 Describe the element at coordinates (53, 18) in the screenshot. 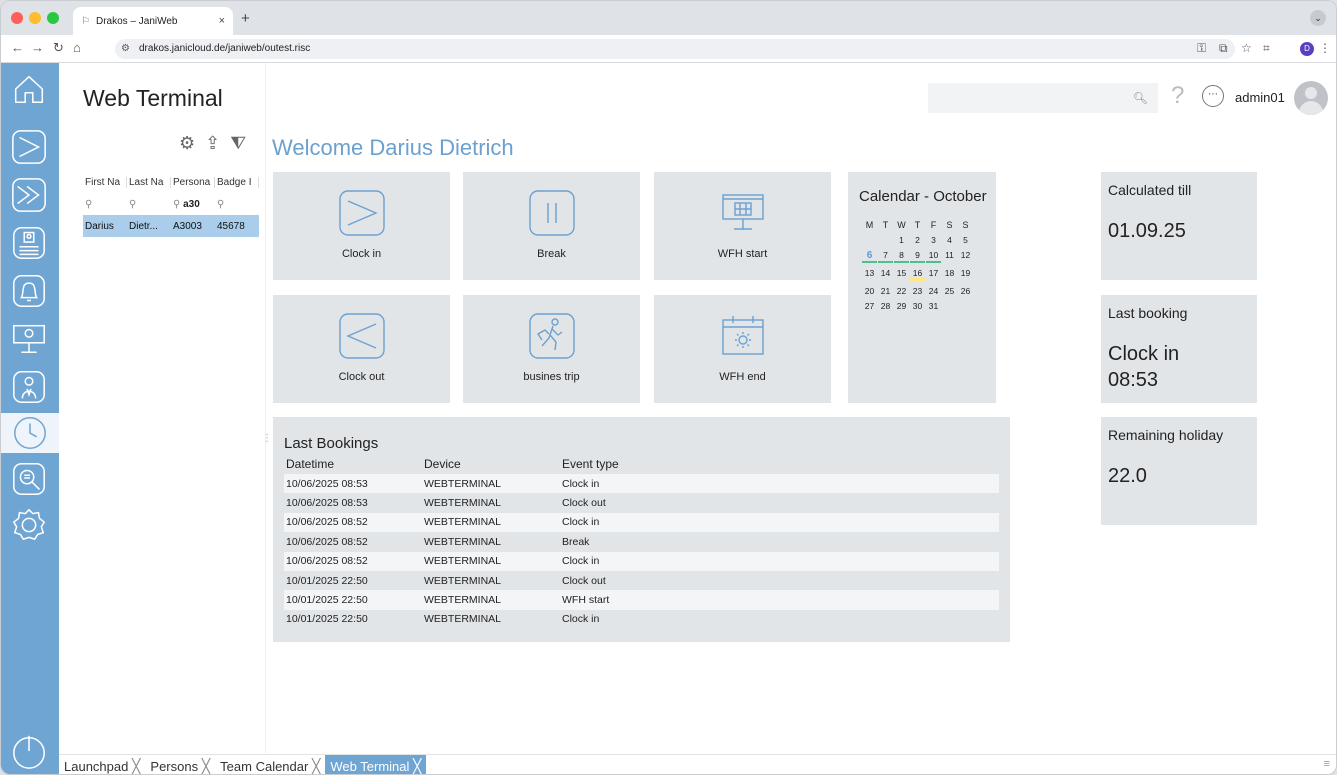

I see `maximize-window-button` at that location.